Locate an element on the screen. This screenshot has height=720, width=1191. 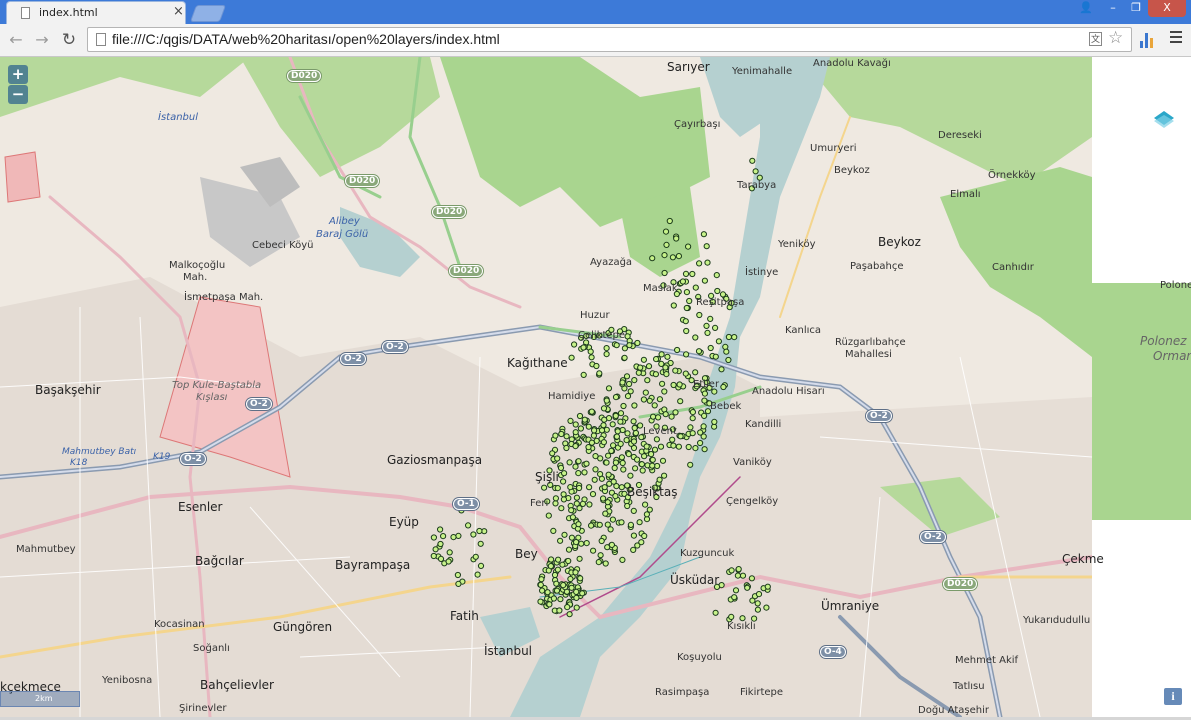
user-icon: 👤 is located at coordinates (1086, 8).